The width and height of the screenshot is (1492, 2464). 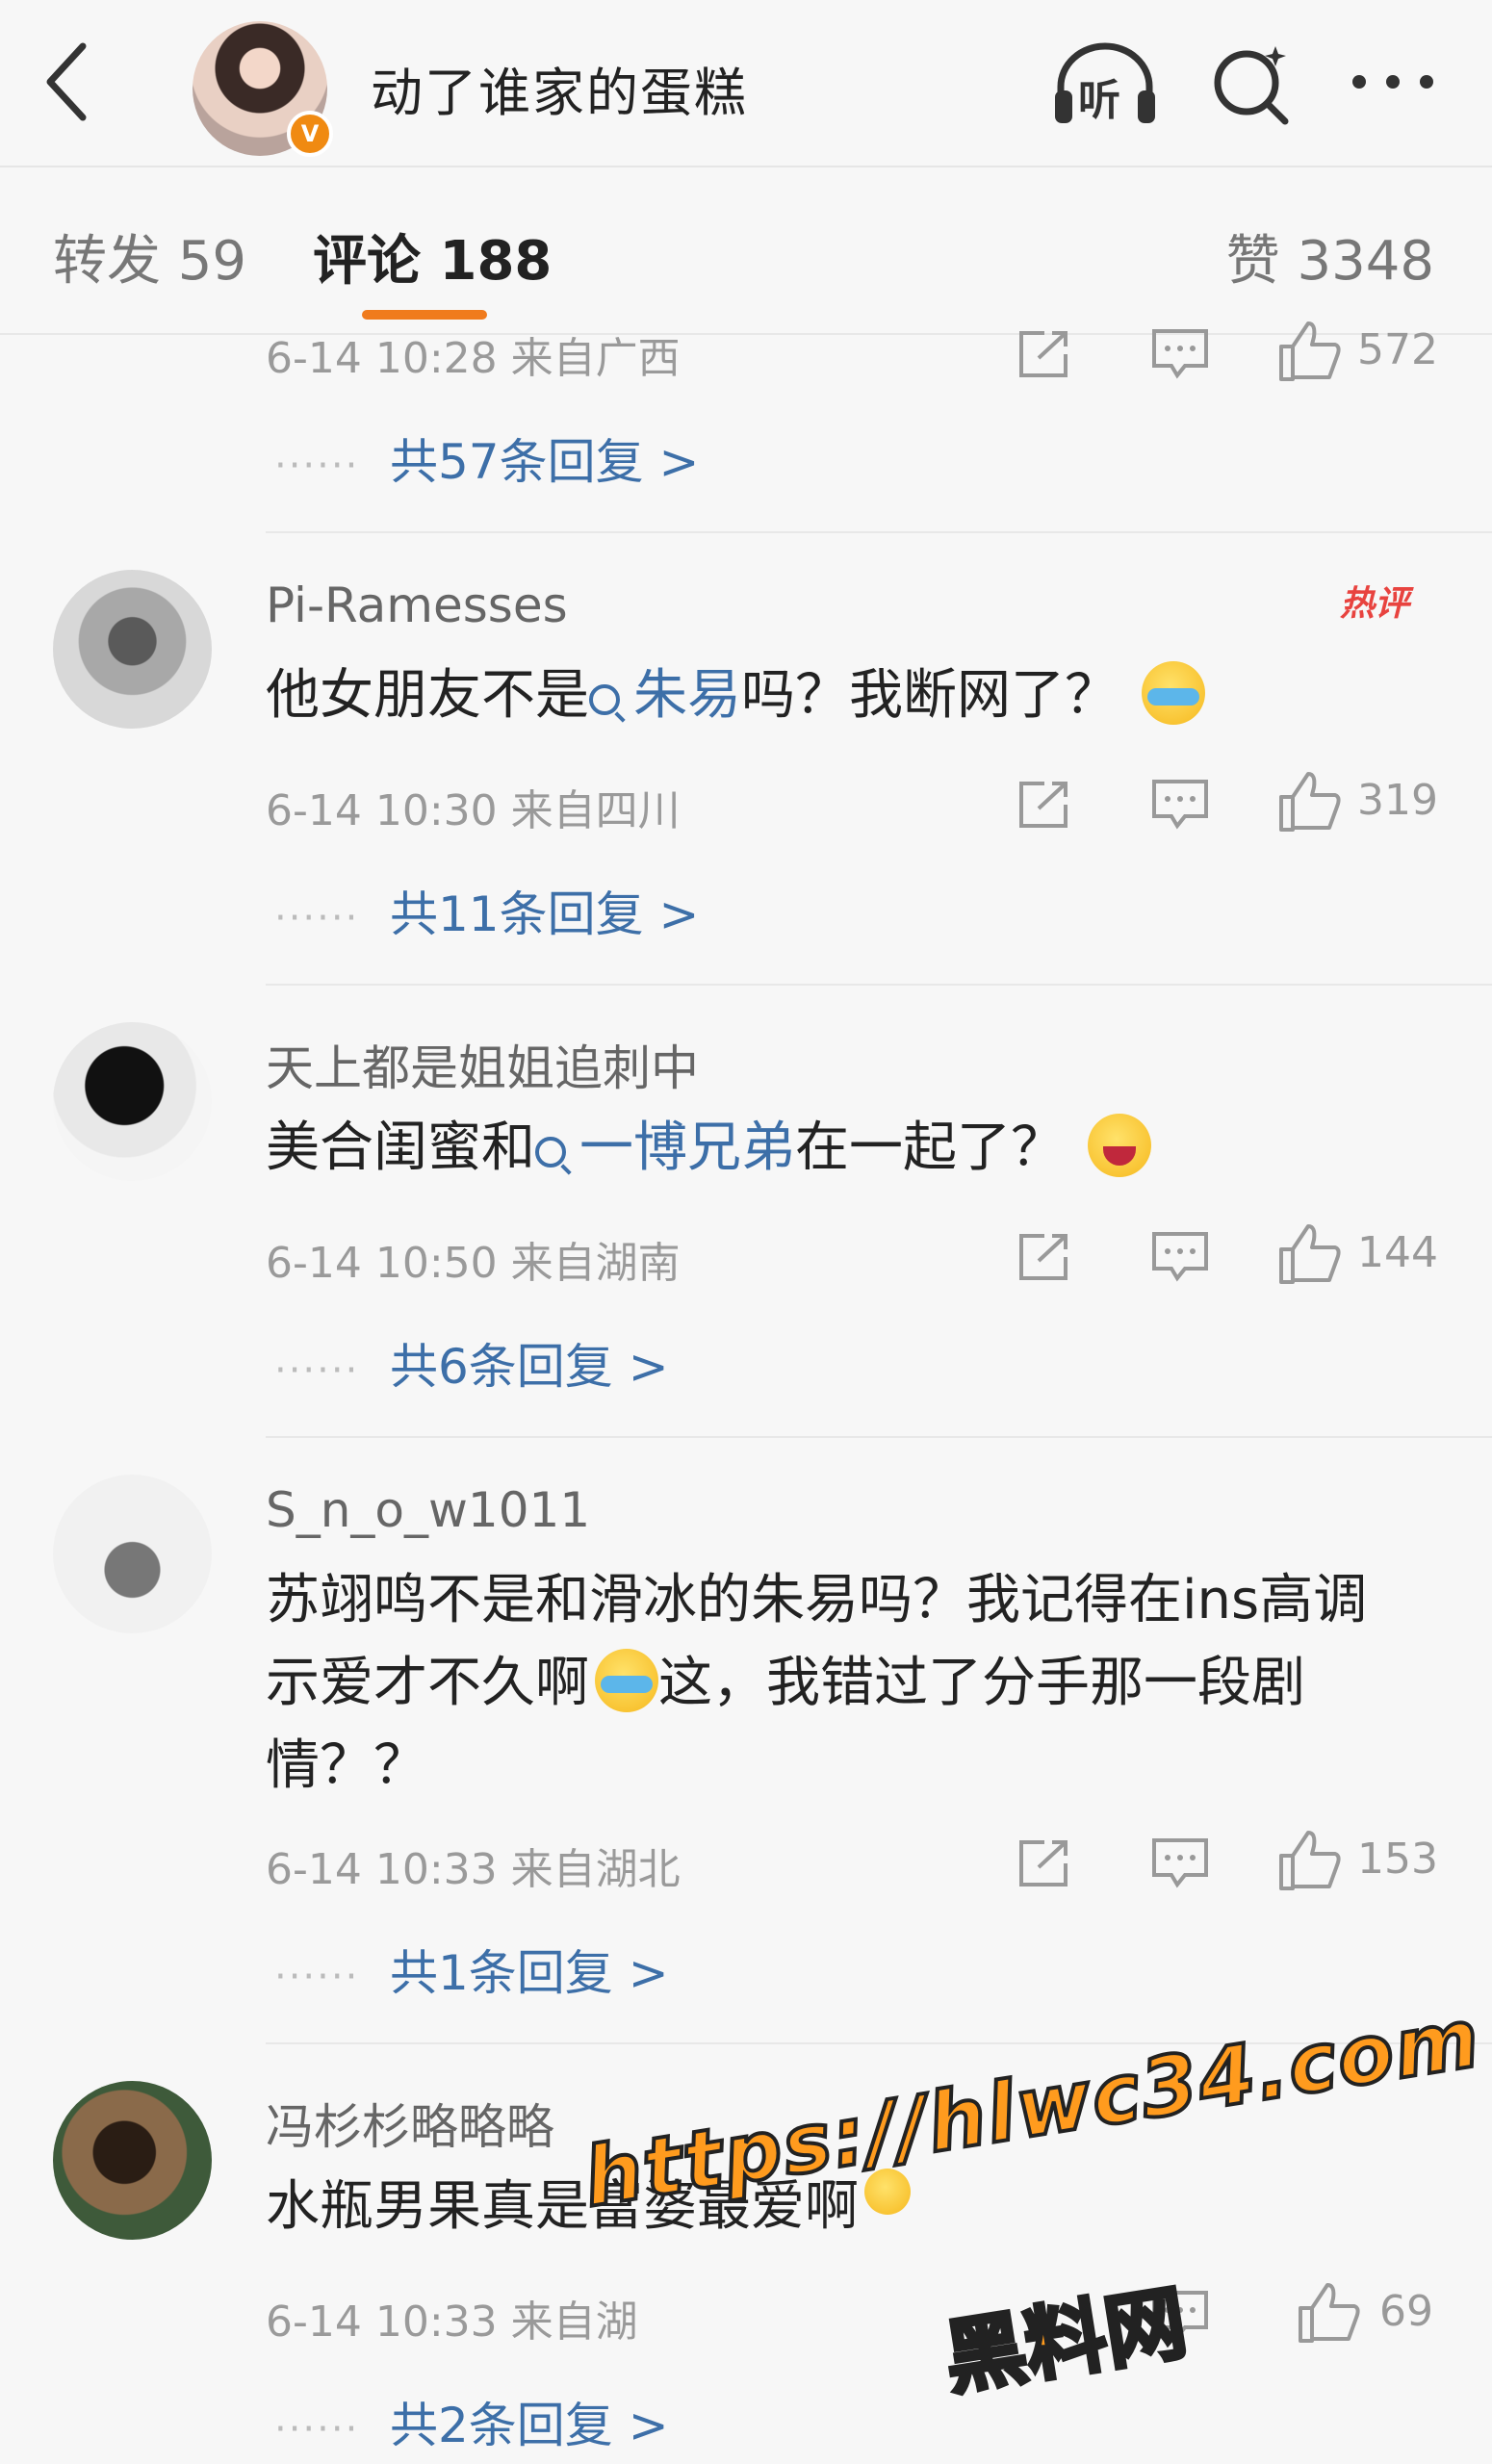 I want to click on view-replies-link: ······ 共1条回复 >, so click(x=471, y=1969).